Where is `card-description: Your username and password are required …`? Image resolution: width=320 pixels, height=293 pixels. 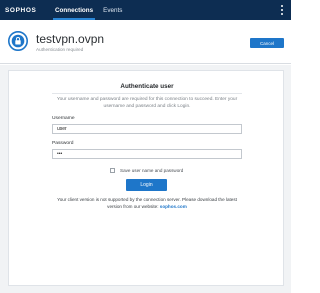 card-description: Your username and password are required … is located at coordinates (147, 103).